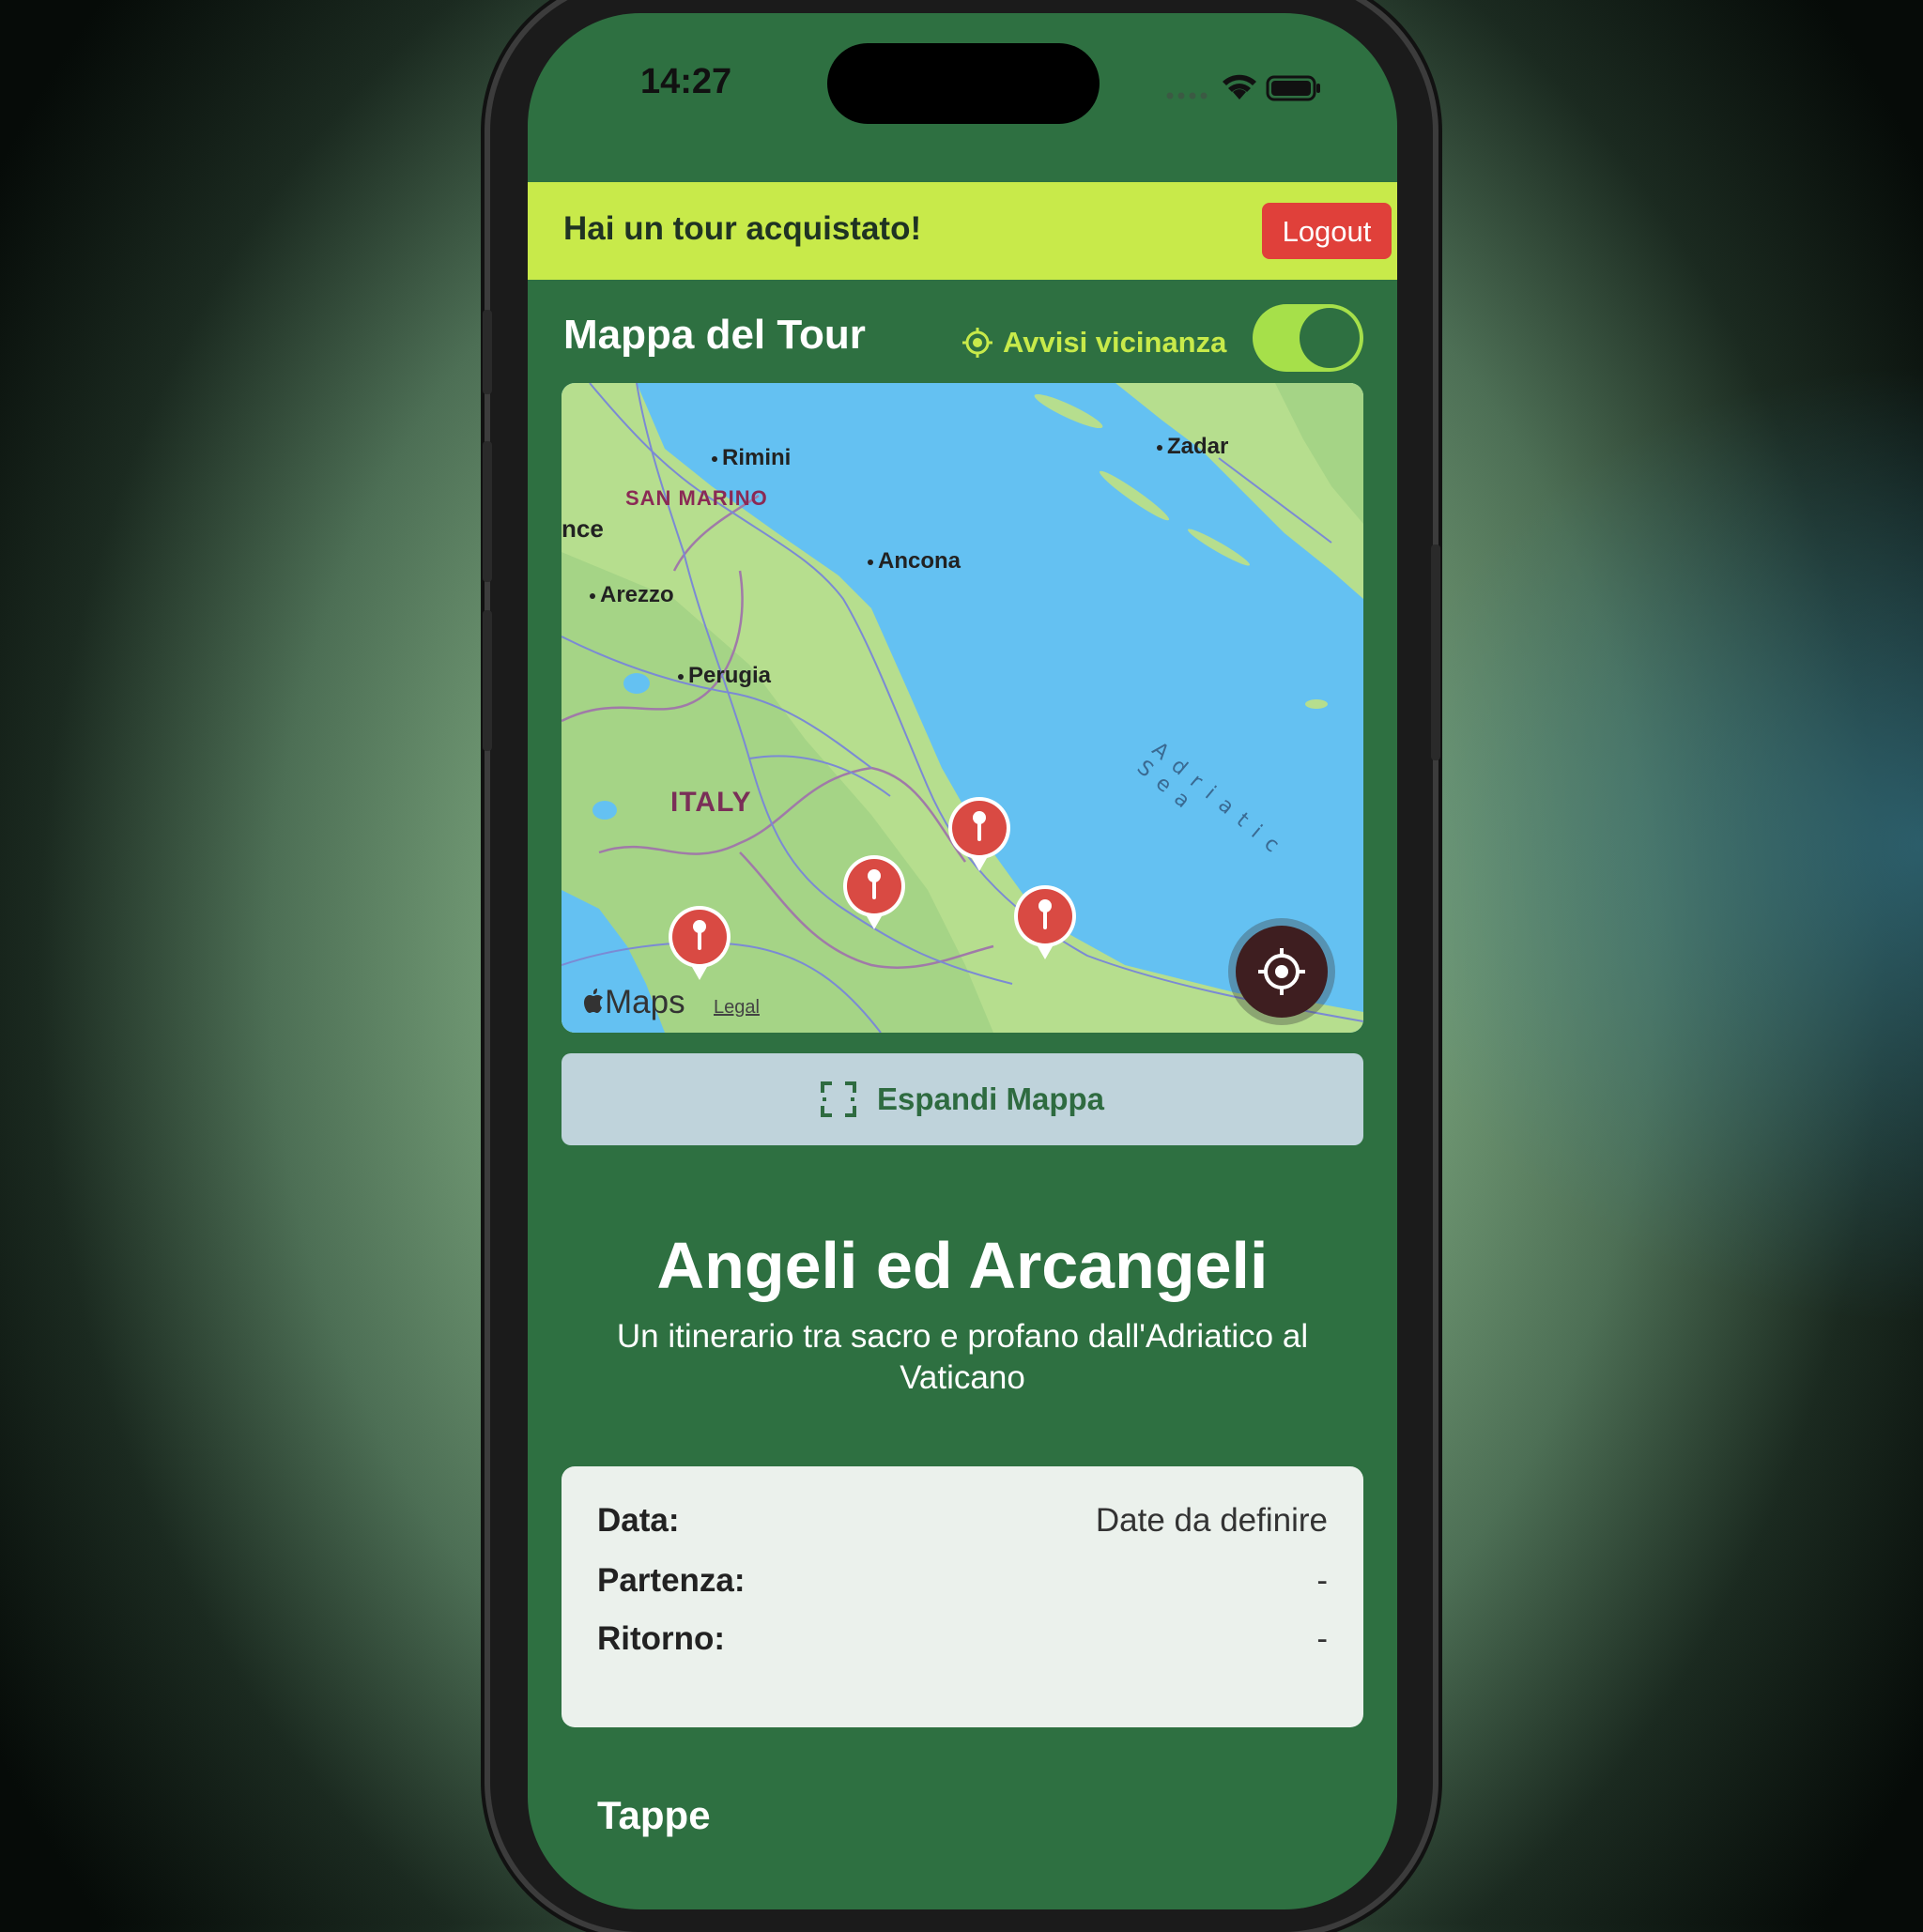  Describe the element at coordinates (963, 1644) in the screenshot. I see `return-row: Ritorno: -` at that location.